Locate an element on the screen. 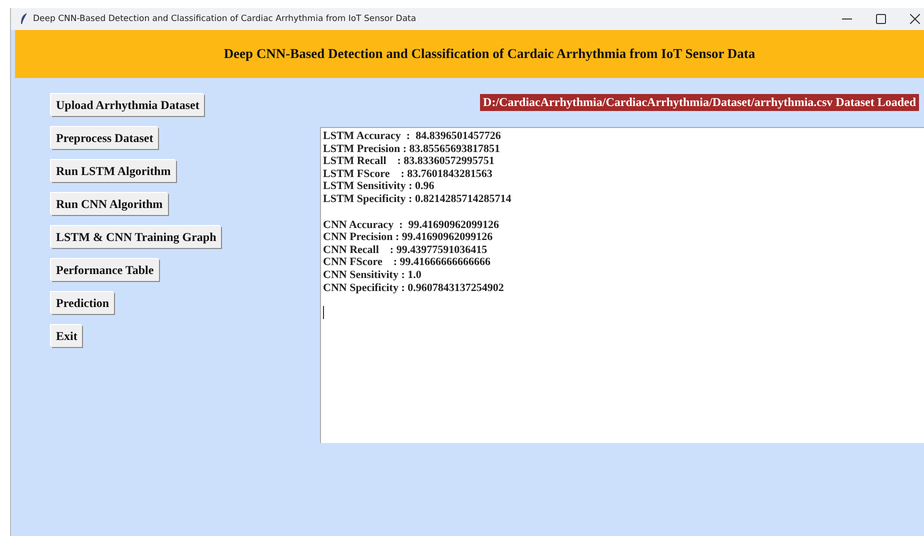 The width and height of the screenshot is (924, 536). result-line: CNN Specificity : 0.9607843137254902 is located at coordinates (414, 288).